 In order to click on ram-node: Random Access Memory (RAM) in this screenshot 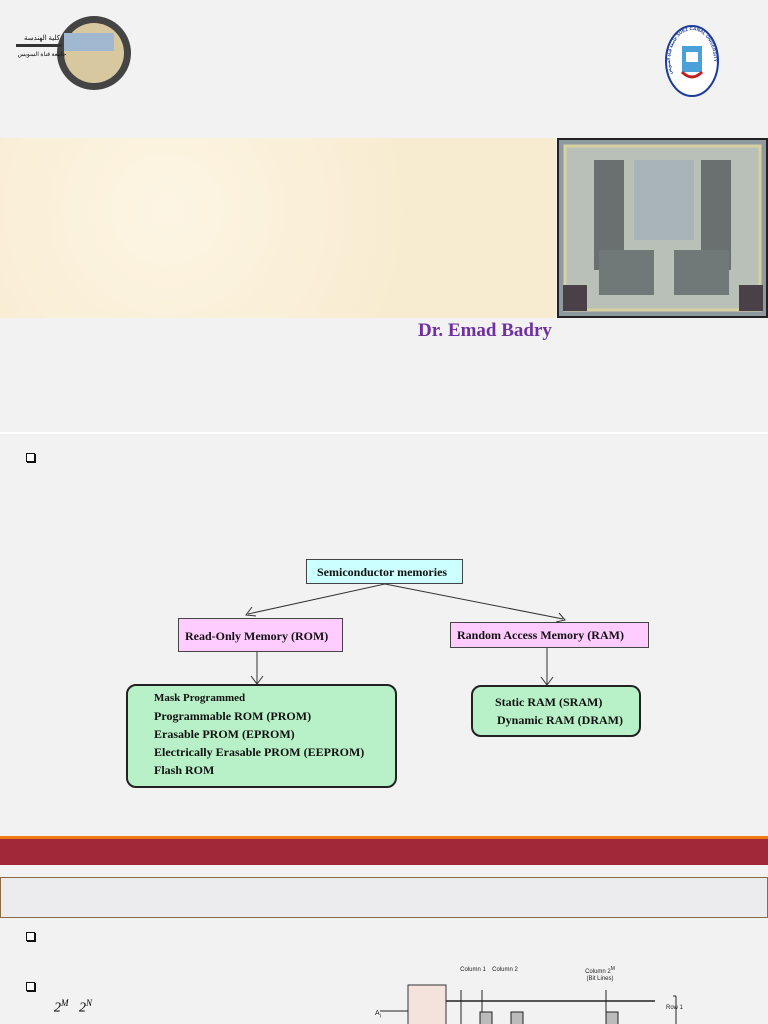, I will do `click(549, 635)`.